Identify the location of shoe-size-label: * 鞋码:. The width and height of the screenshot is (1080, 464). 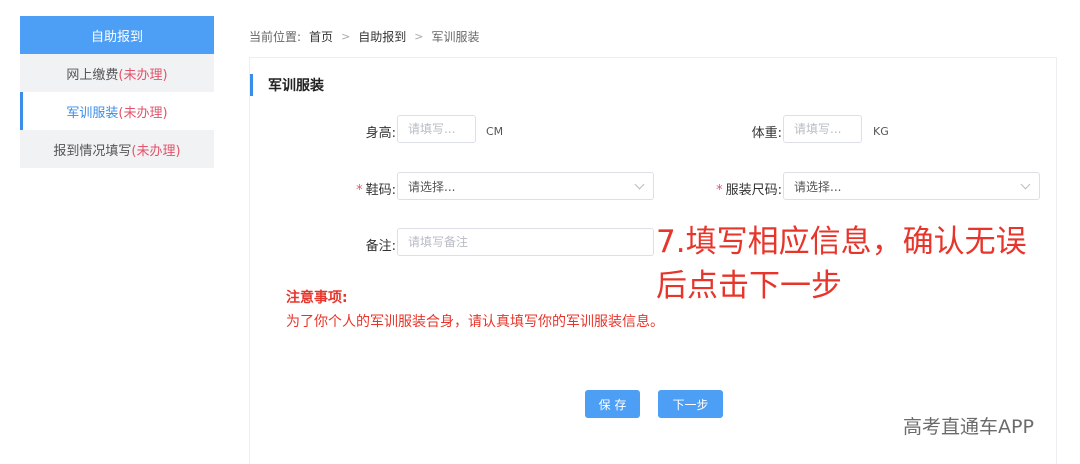
(356, 188).